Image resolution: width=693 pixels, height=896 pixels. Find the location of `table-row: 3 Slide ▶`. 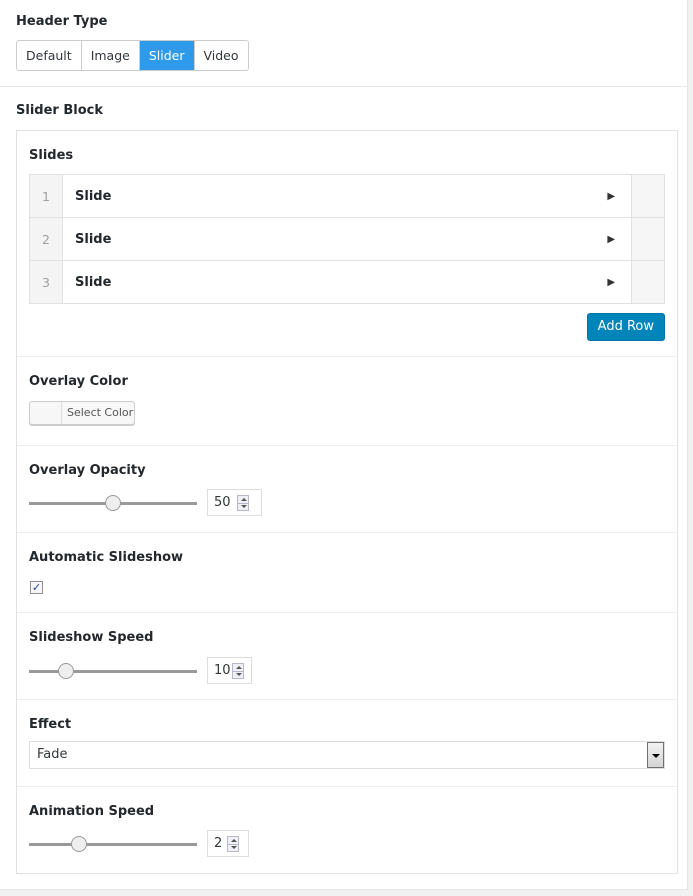

table-row: 3 Slide ▶ is located at coordinates (347, 282).